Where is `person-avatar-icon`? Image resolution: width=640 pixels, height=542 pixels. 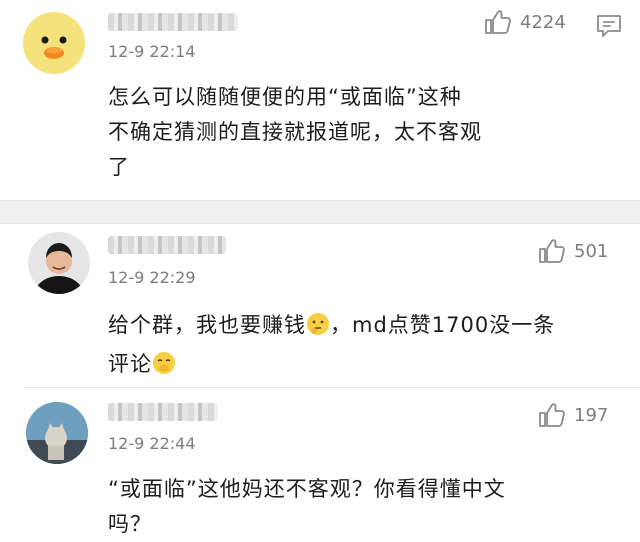
person-avatar-icon is located at coordinates (59, 263).